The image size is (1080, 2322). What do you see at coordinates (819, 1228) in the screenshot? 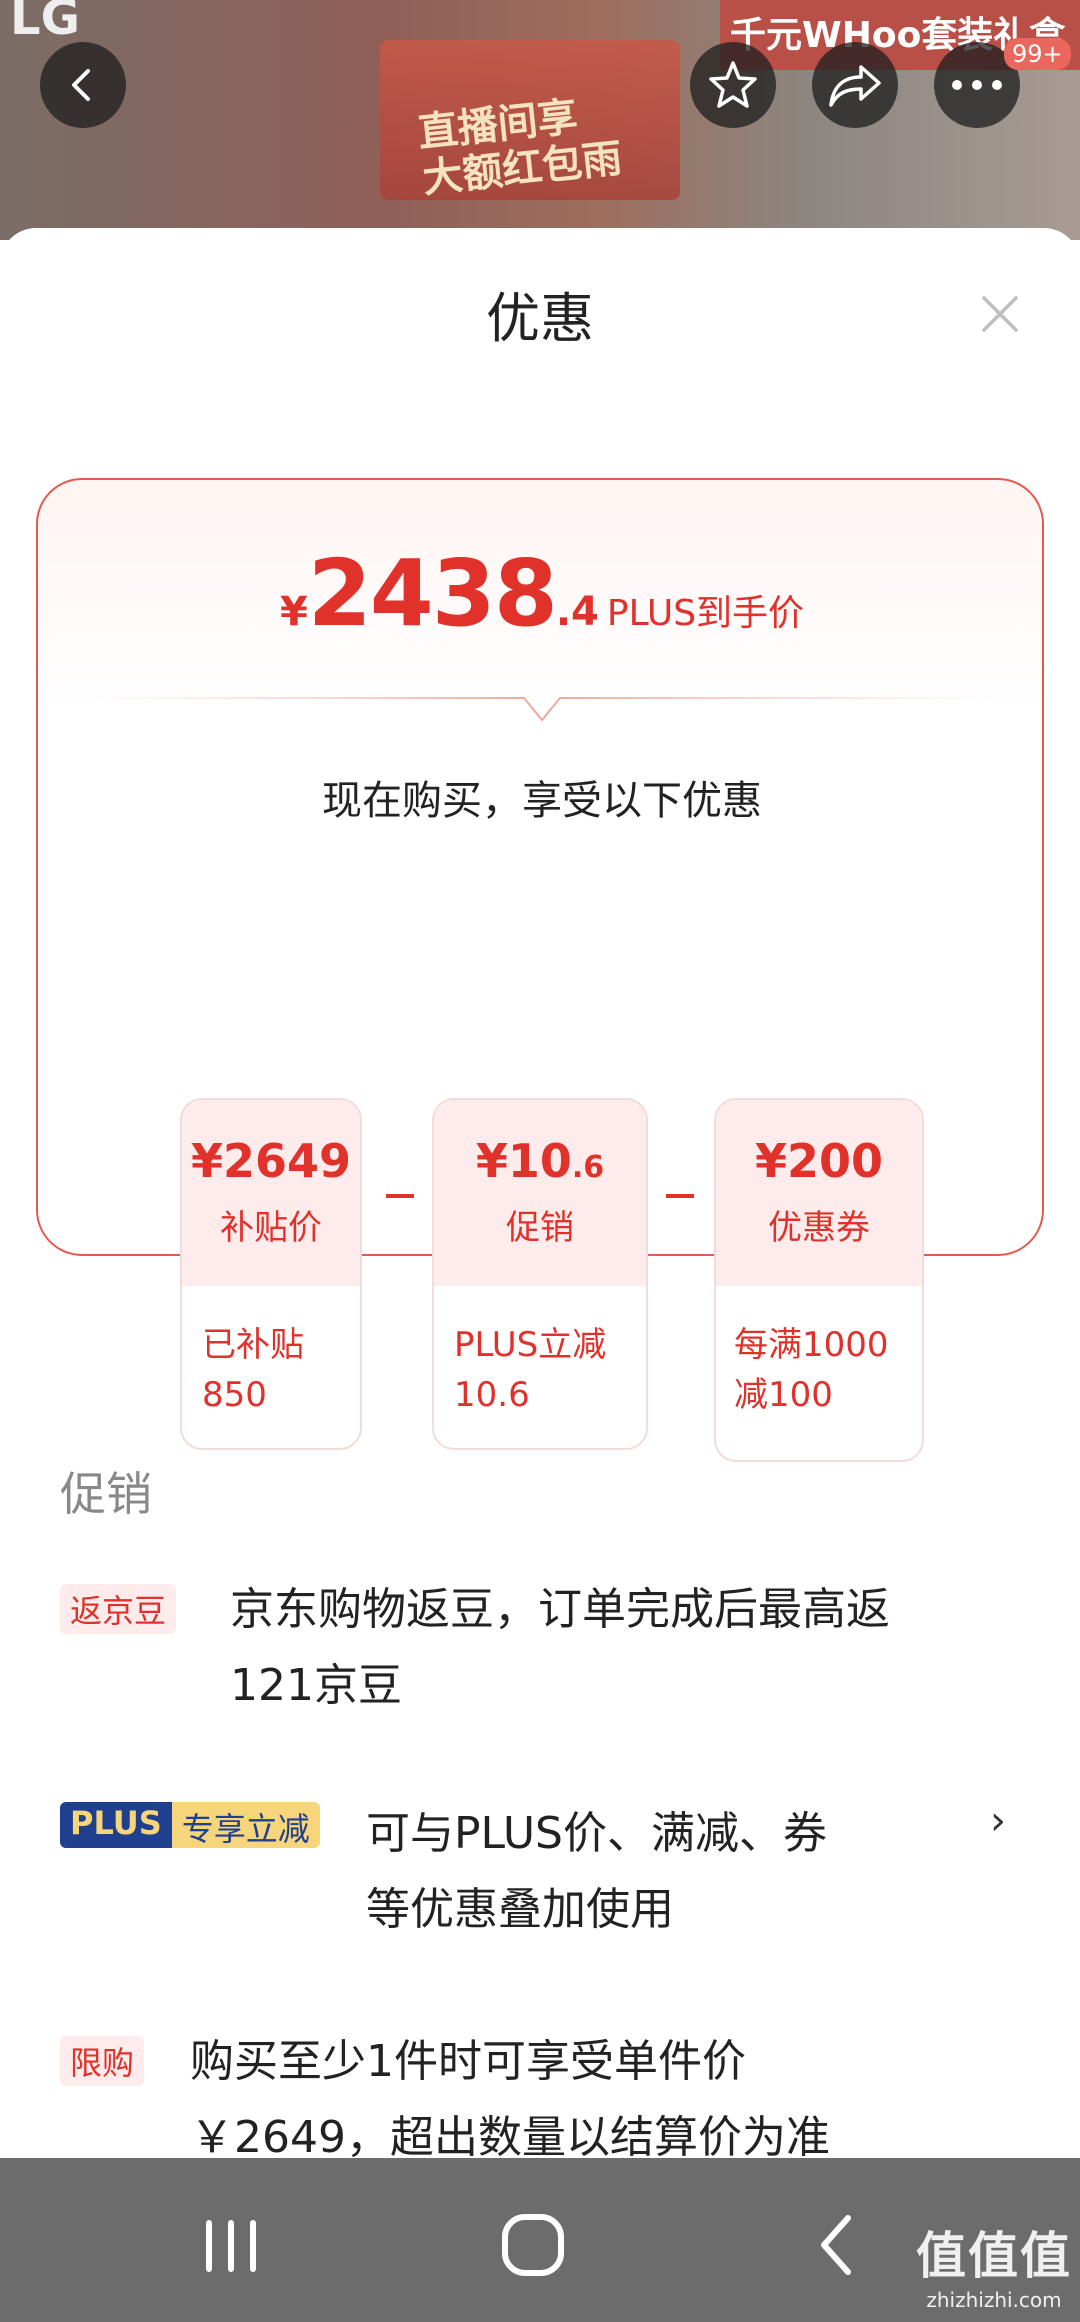
I see `deal-kind: 优惠券` at bounding box center [819, 1228].